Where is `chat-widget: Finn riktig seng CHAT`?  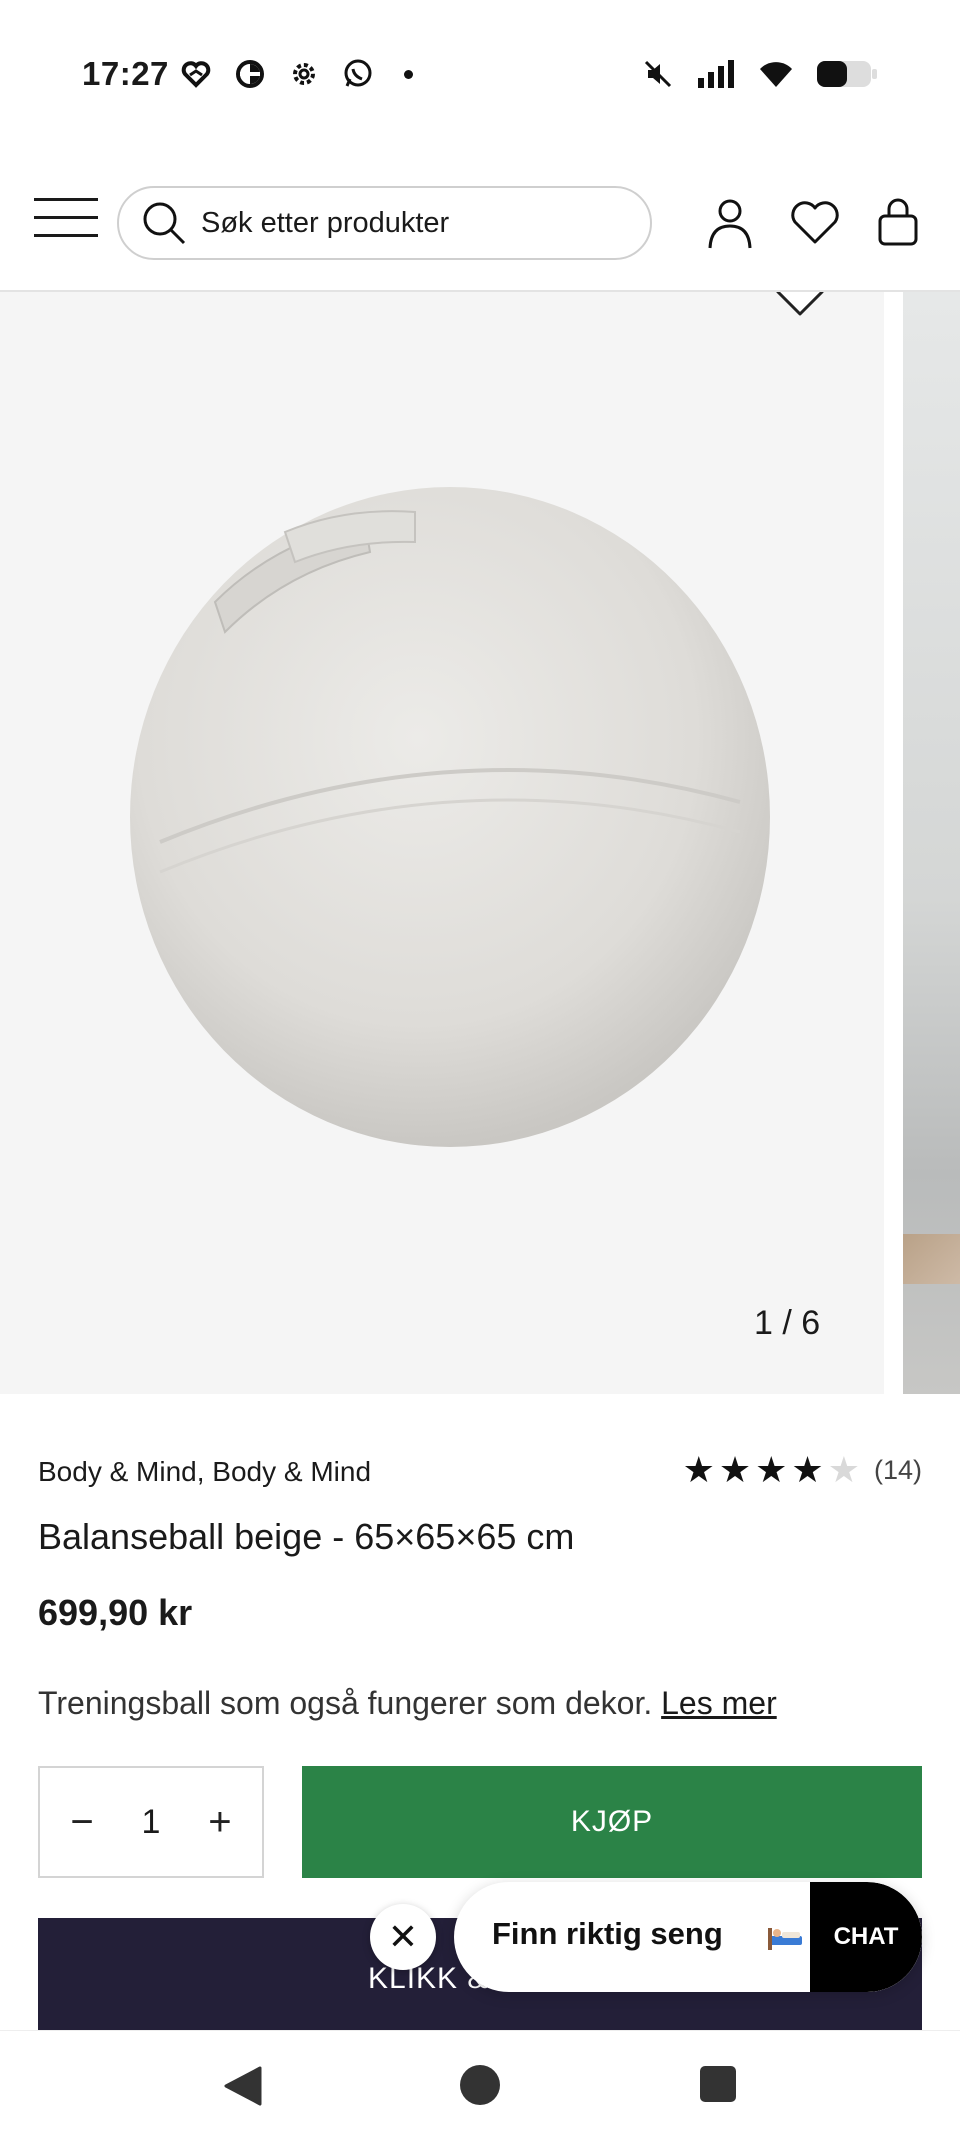
chat-widget: Finn riktig seng CHAT is located at coordinates (688, 1937).